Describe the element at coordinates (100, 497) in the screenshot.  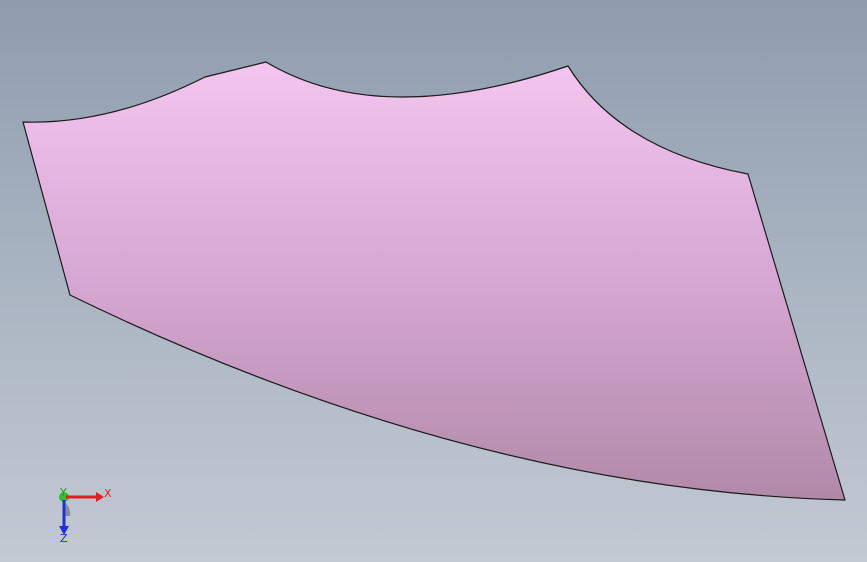
I see `x-axis-arrowhead` at that location.